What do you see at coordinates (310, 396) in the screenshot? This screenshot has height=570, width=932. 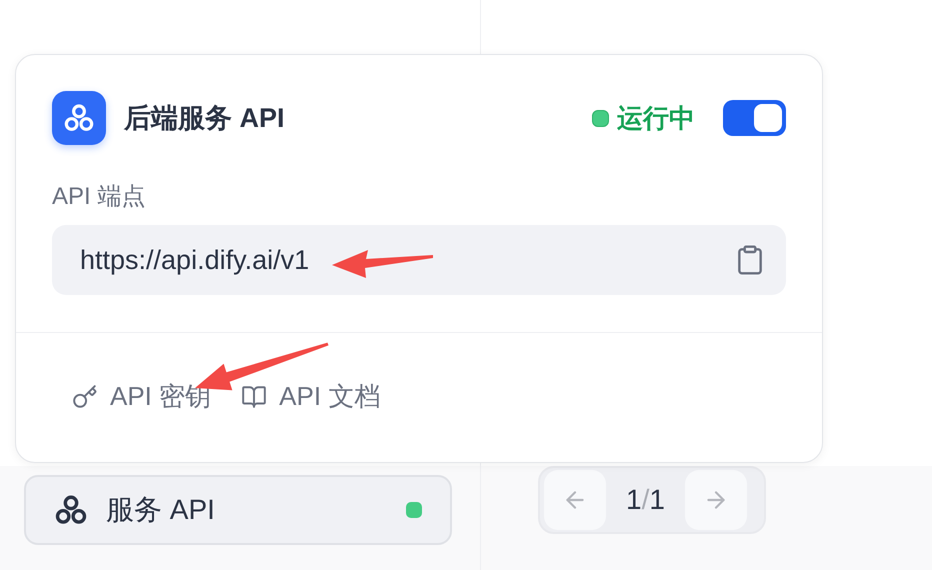 I see `api-docs-link: API 文档` at bounding box center [310, 396].